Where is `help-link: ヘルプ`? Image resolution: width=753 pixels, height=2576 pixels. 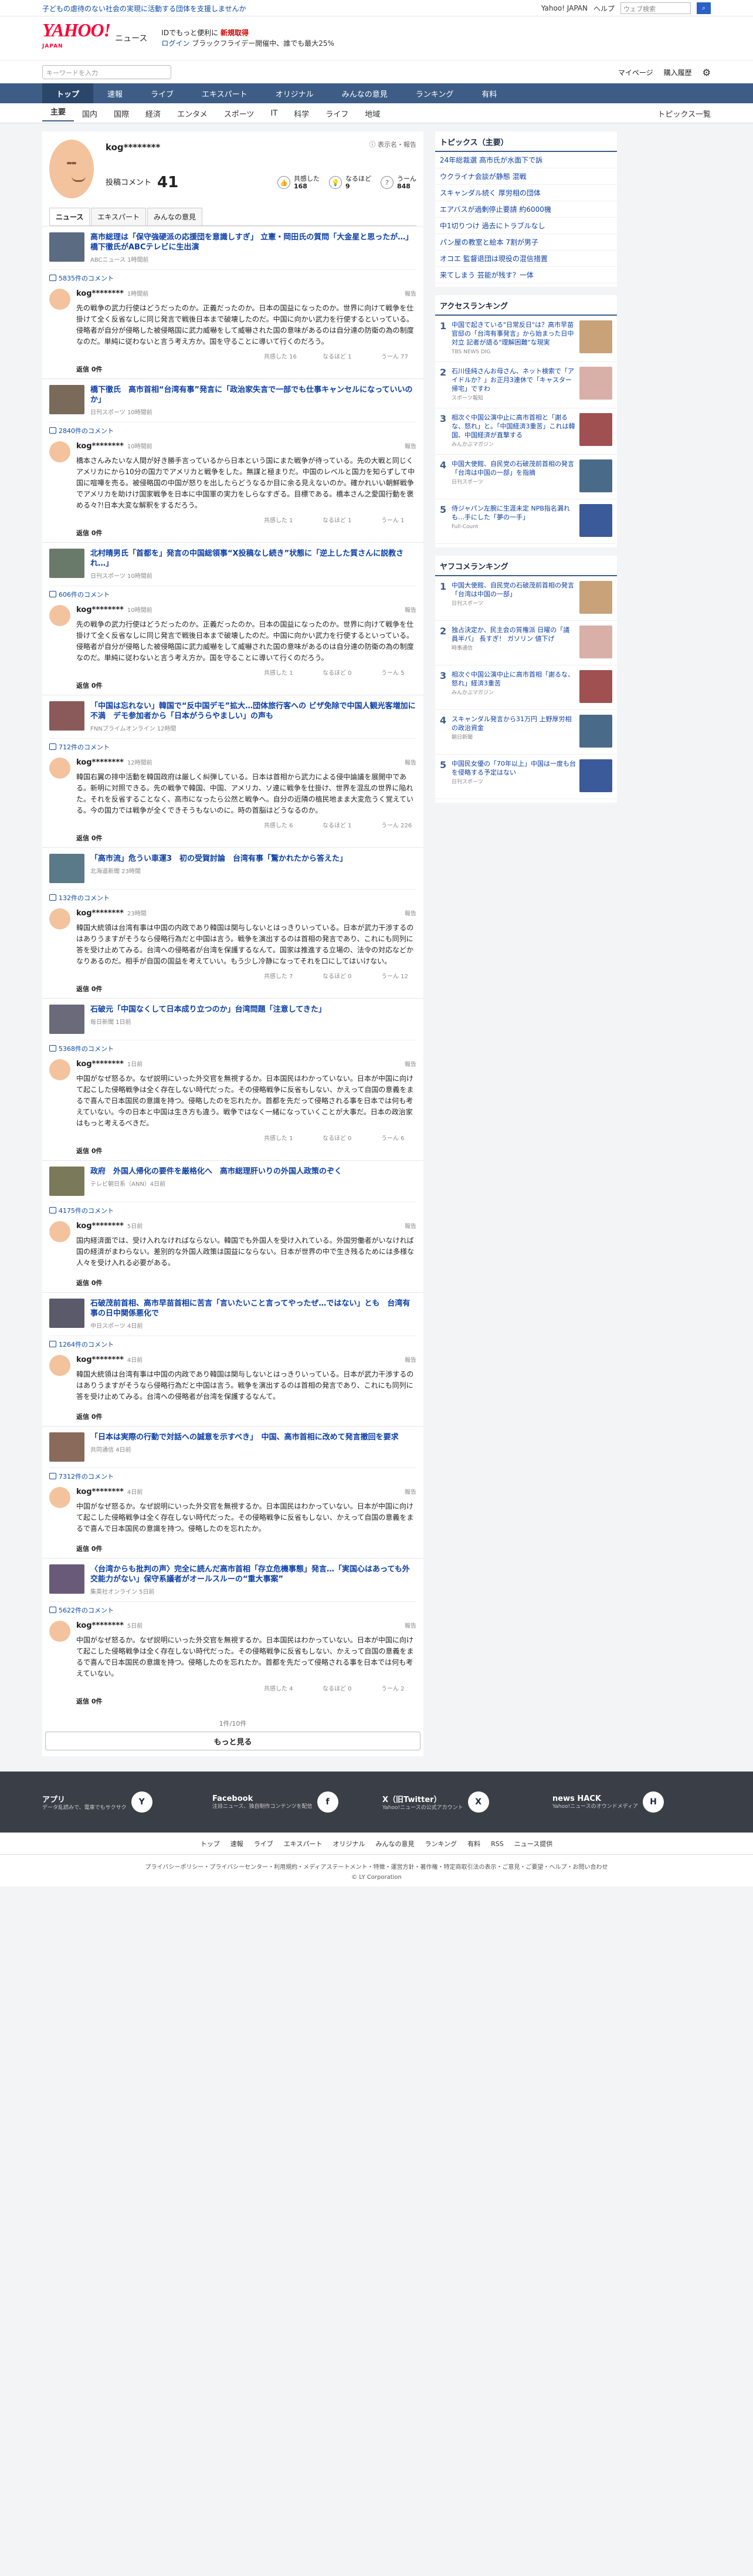
help-link: ヘルプ is located at coordinates (604, 8).